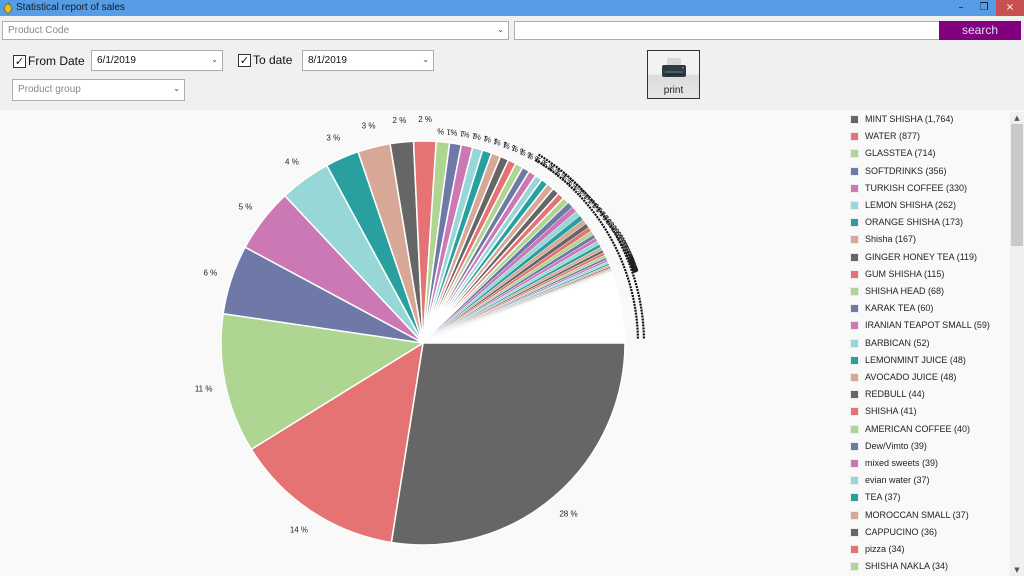 This screenshot has width=1024, height=576. I want to click on legend-label: CAPPUCINO (36), so click(901, 531).